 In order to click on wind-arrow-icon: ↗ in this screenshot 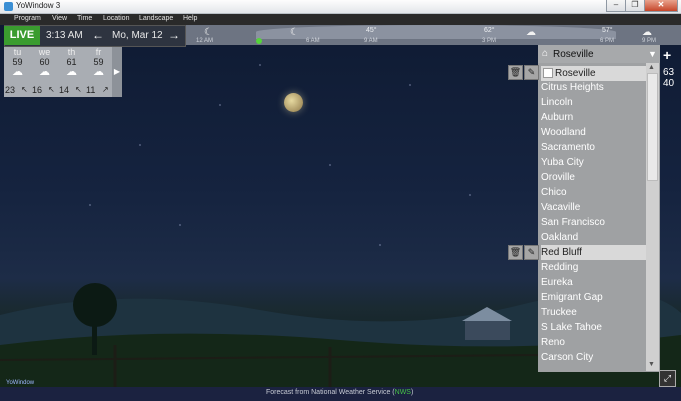, I will do `click(105, 89)`.